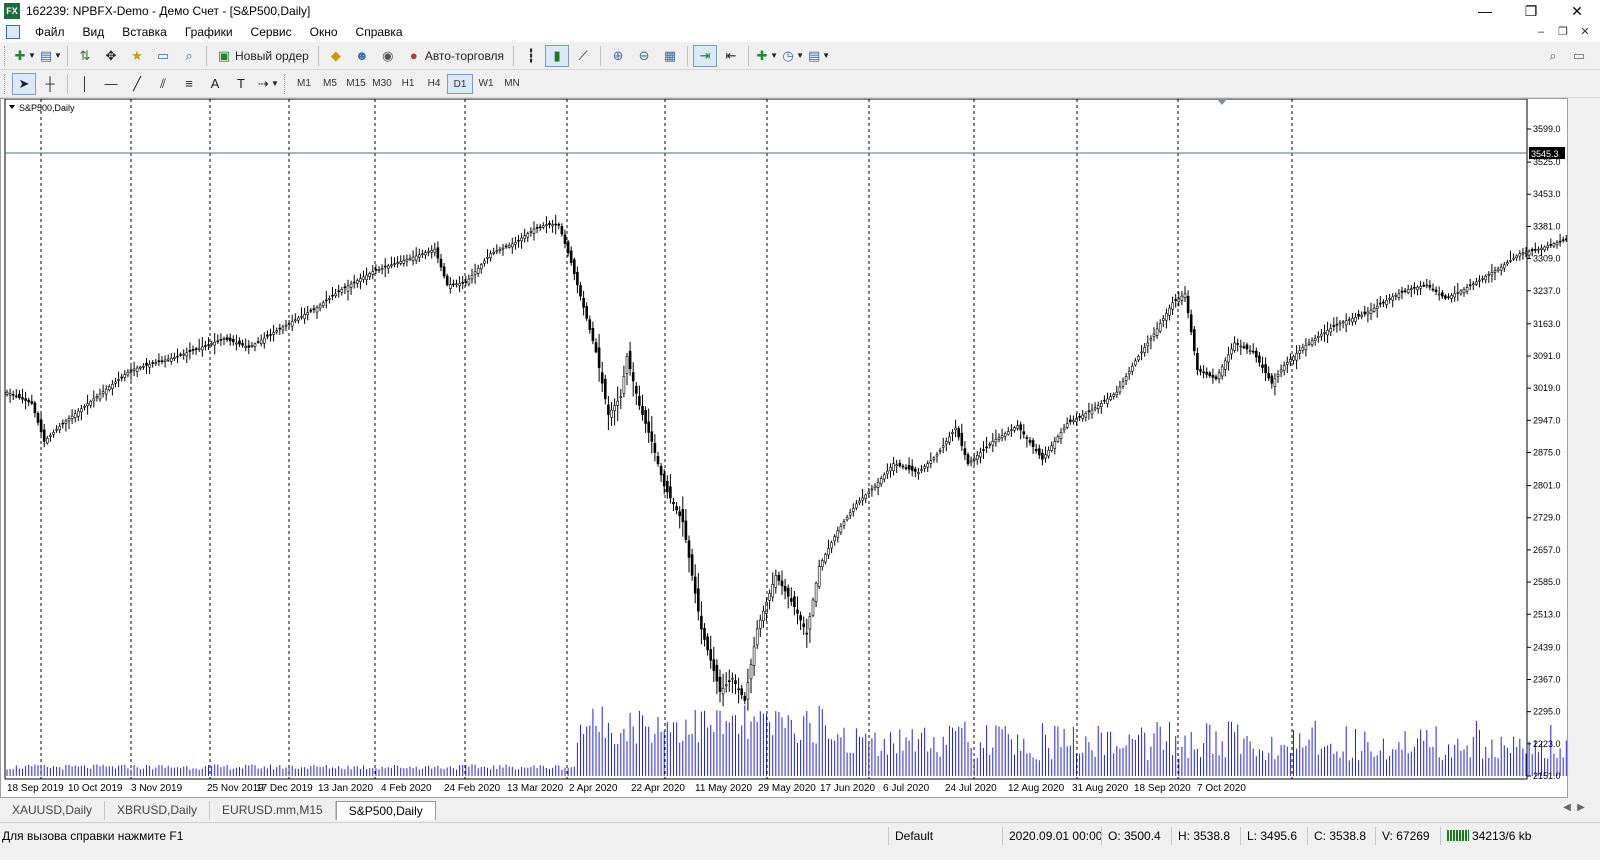 This screenshot has height=860, width=1600. What do you see at coordinates (766, 56) in the screenshot?
I see `indicators-button: ✚ ▼` at bounding box center [766, 56].